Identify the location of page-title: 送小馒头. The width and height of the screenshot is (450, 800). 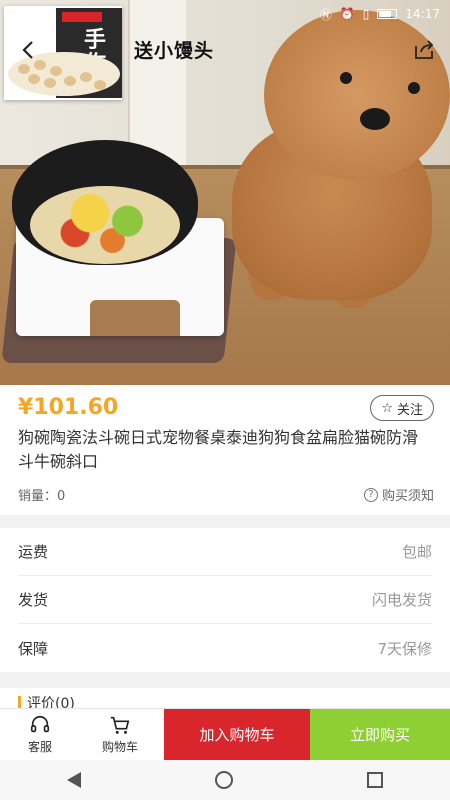
(174, 51).